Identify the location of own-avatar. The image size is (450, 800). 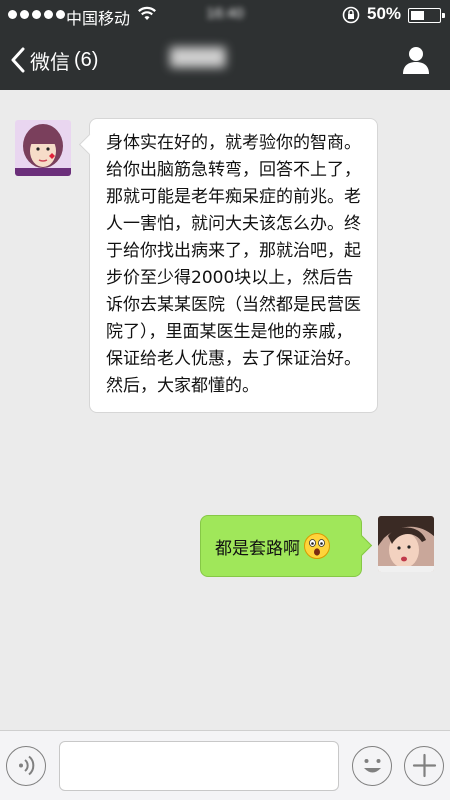
(406, 544).